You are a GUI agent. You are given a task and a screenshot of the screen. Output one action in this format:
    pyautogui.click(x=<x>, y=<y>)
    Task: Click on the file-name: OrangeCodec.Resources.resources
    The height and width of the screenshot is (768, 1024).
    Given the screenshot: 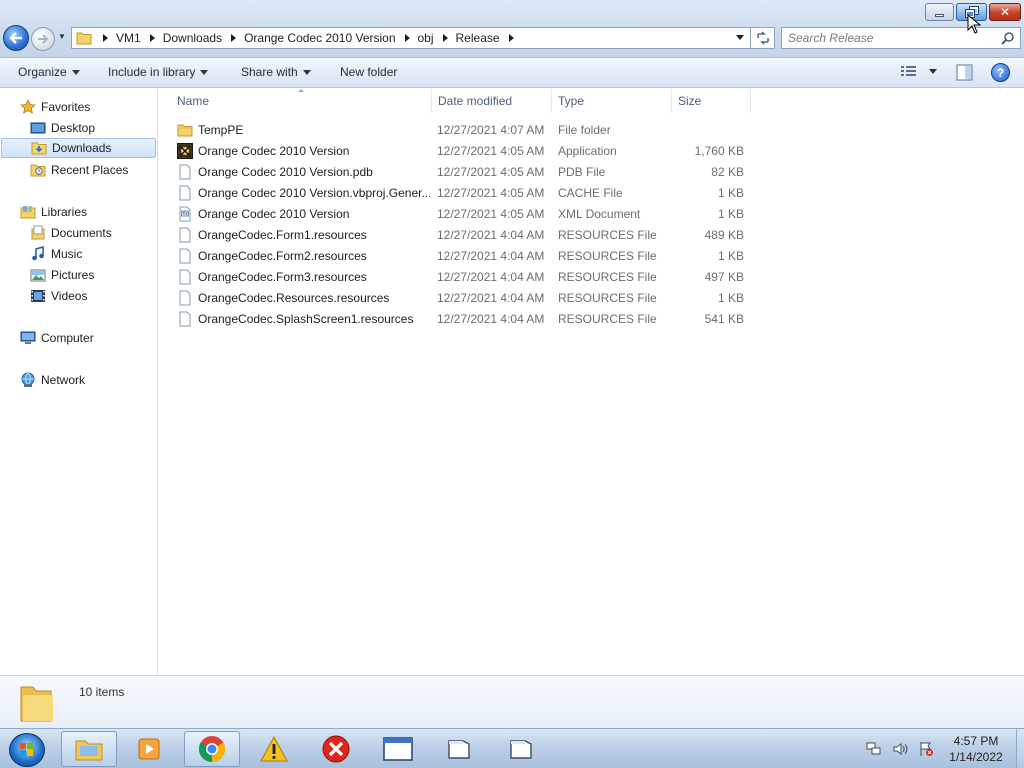 What is the action you would take?
    pyautogui.click(x=294, y=298)
    